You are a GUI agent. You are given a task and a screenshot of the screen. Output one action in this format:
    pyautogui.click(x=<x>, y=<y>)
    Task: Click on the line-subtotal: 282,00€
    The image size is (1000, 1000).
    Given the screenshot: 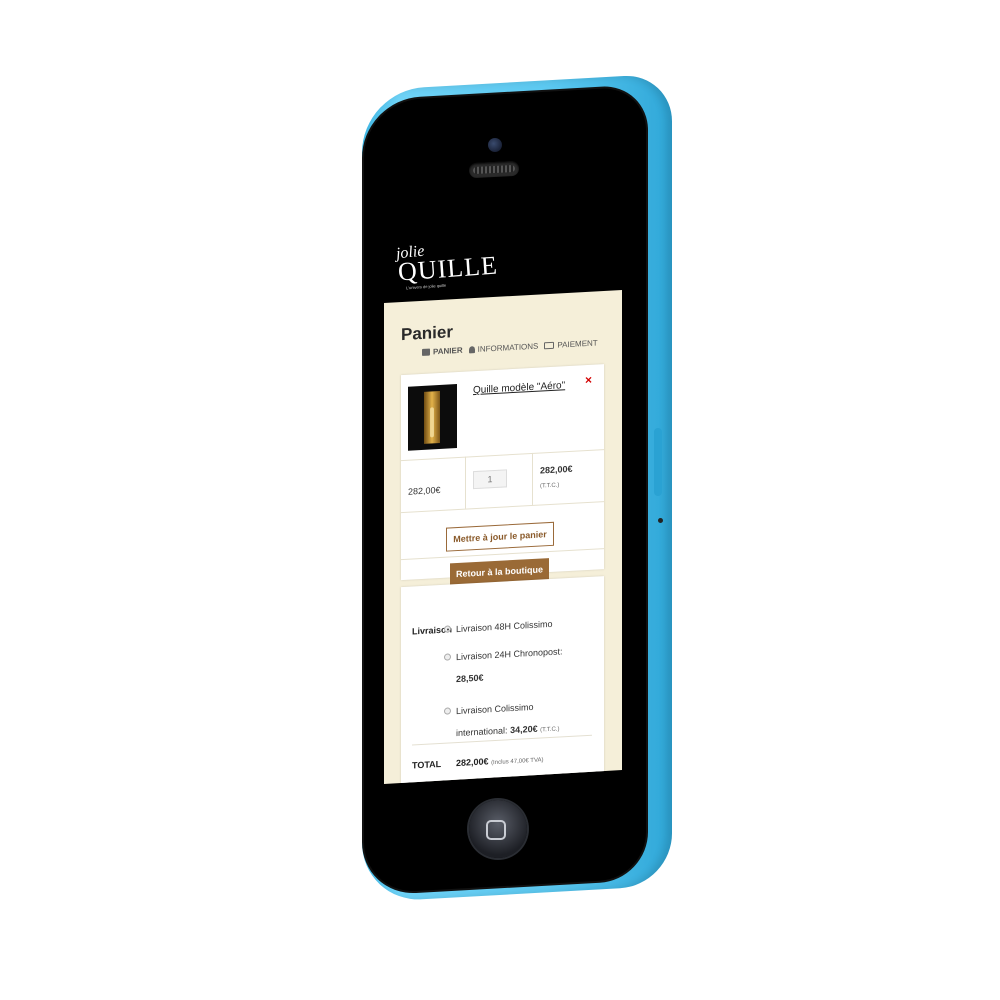 What is the action you would take?
    pyautogui.click(x=556, y=469)
    